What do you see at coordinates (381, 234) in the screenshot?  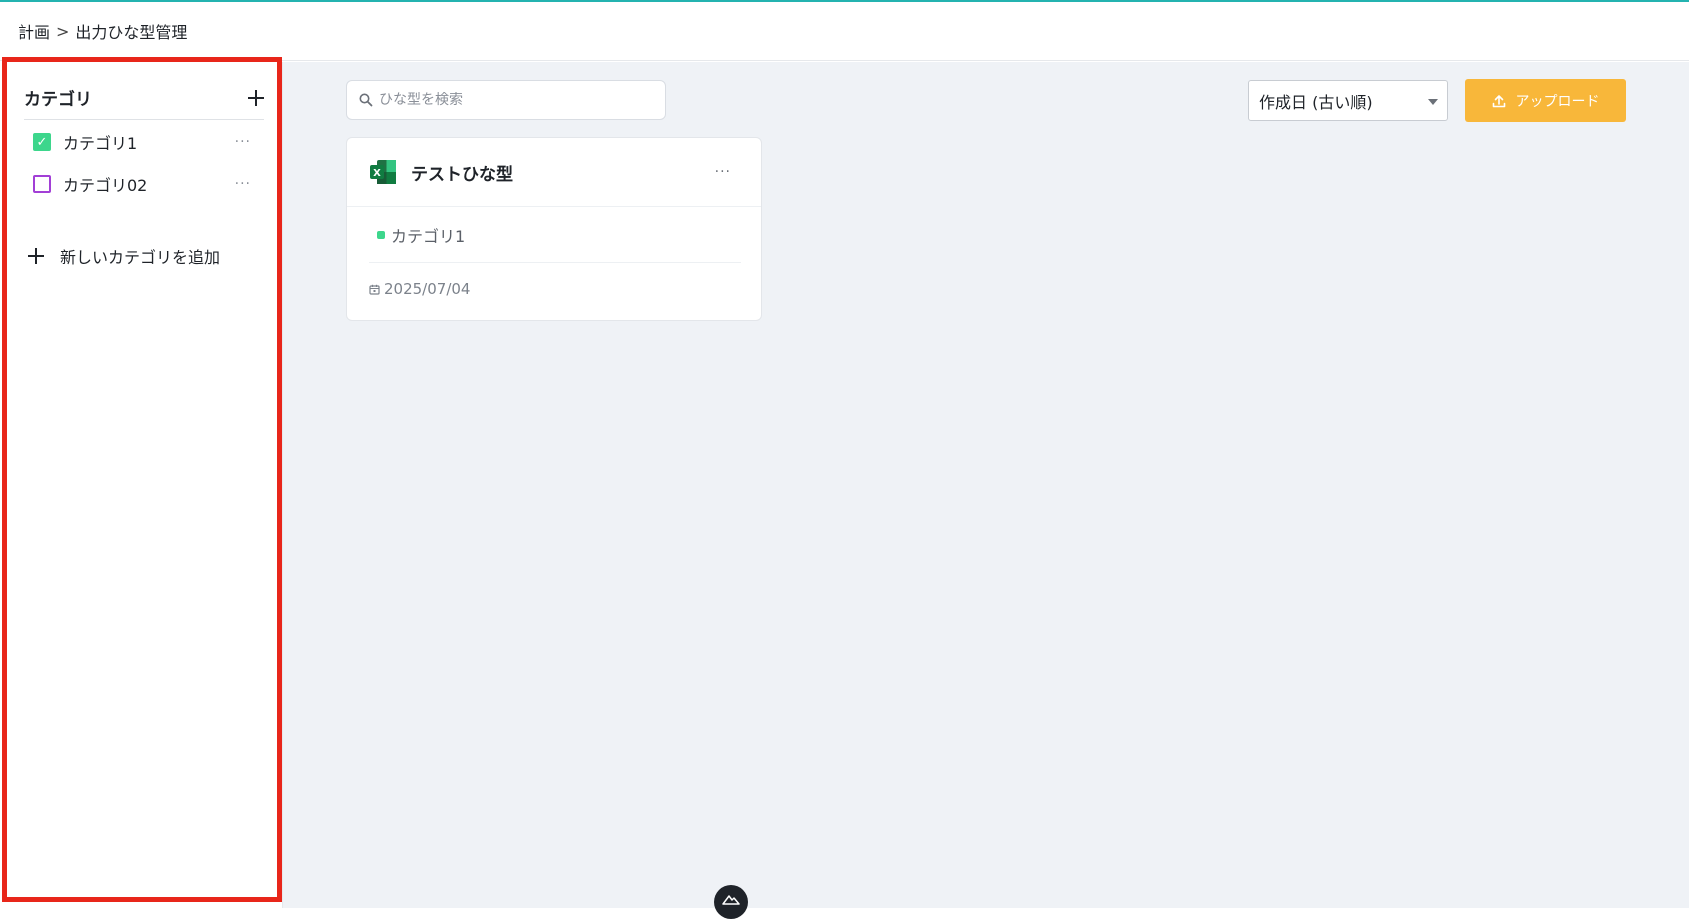 I see `category-color-dot` at bounding box center [381, 234].